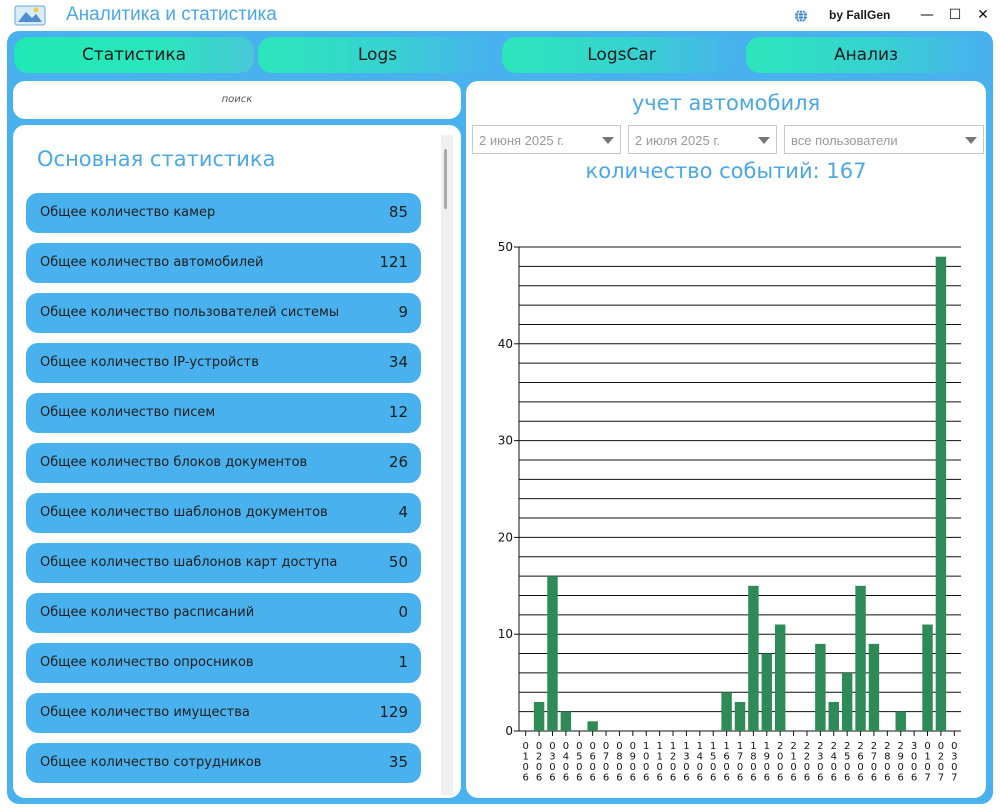 The height and width of the screenshot is (810, 1000). What do you see at coordinates (807, 762) in the screenshot?
I see `x-tick-label: 2206` at bounding box center [807, 762].